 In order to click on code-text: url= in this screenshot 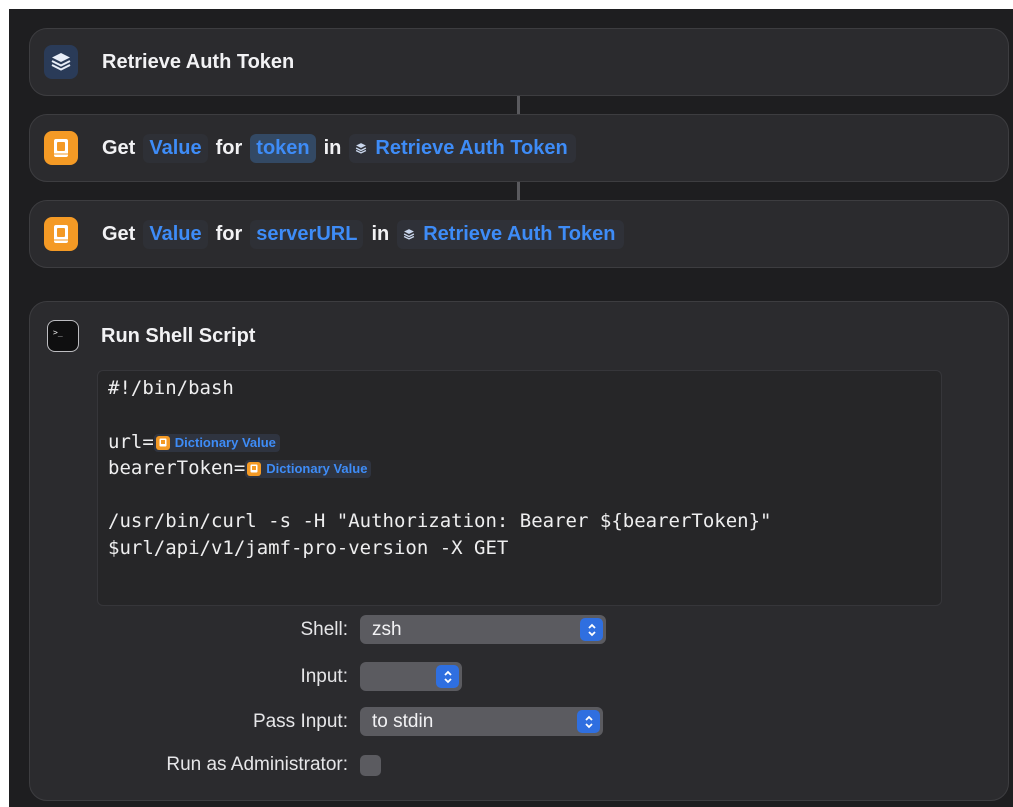, I will do `click(131, 442)`.